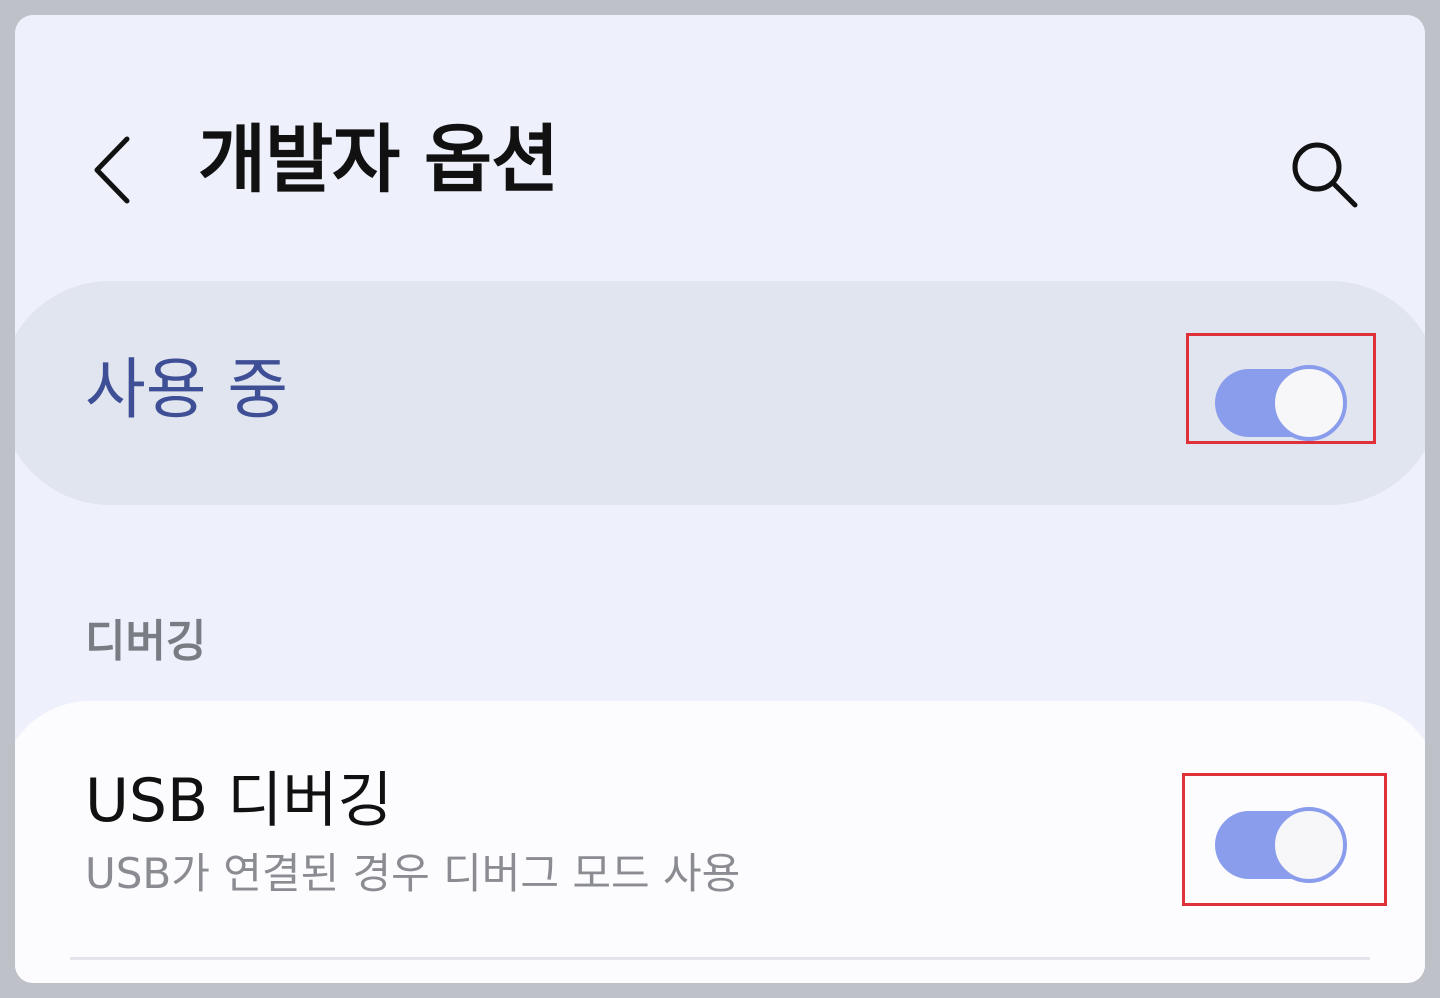 The image size is (1440, 998). I want to click on search-icon, so click(1325, 175).